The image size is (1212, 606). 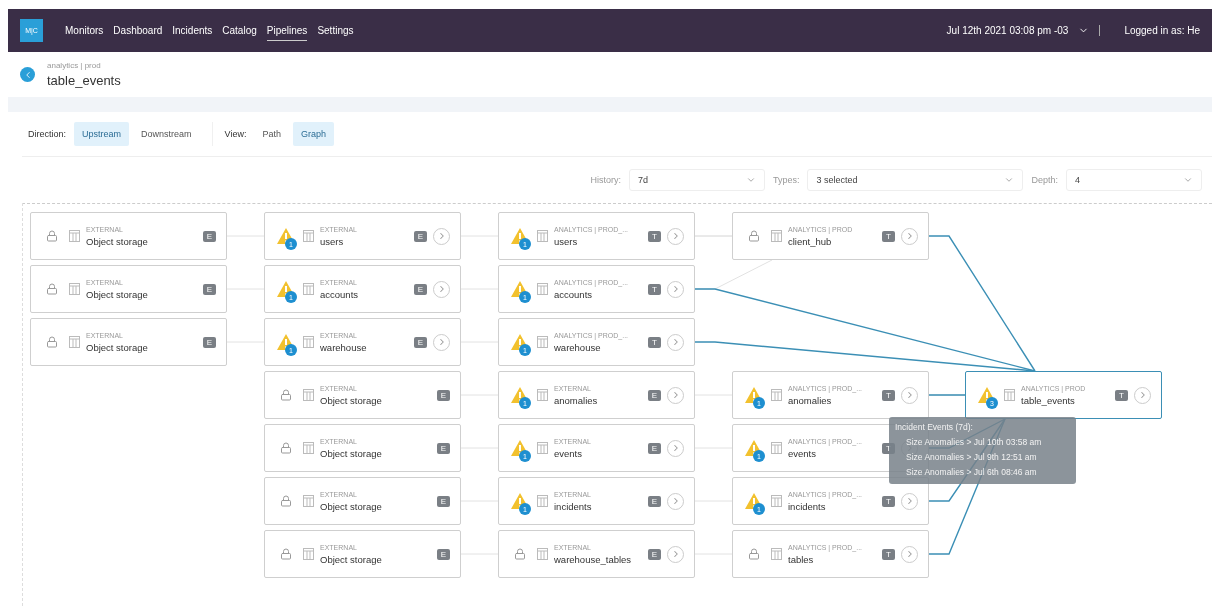 What do you see at coordinates (1044, 180) in the screenshot?
I see `filter-label: Depth:` at bounding box center [1044, 180].